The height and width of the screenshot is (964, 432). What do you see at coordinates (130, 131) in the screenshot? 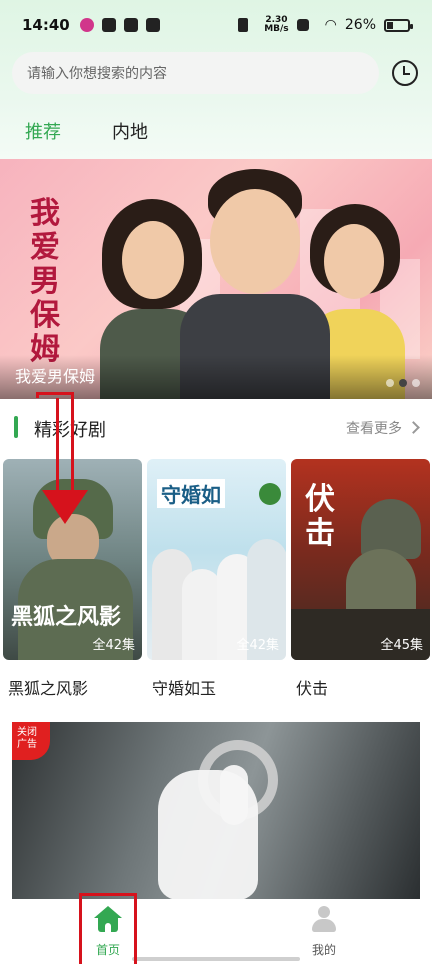
I see `tab-mainland: 内地` at bounding box center [130, 131].